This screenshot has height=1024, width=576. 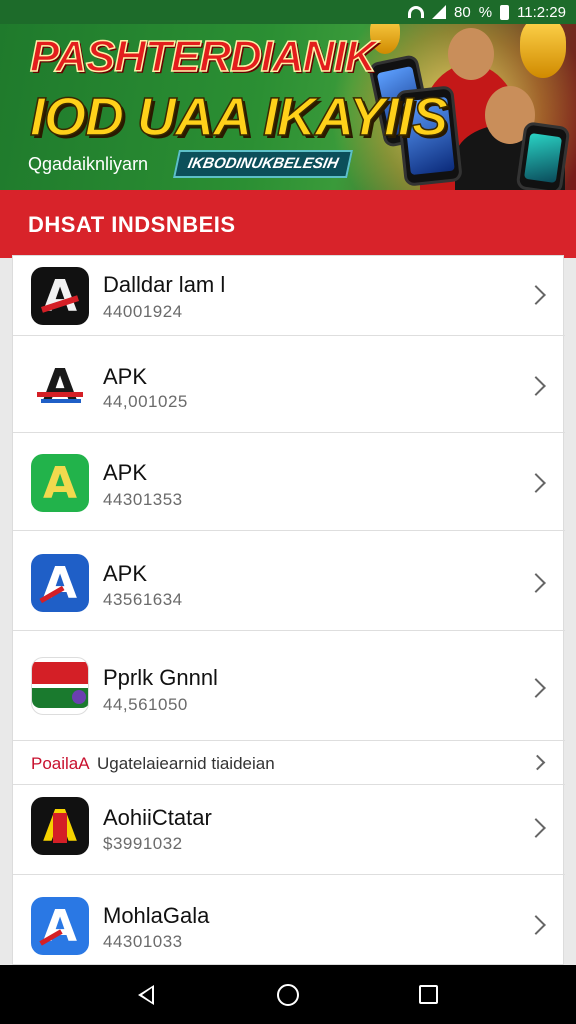 I want to click on battery-icon, so click(x=505, y=12).